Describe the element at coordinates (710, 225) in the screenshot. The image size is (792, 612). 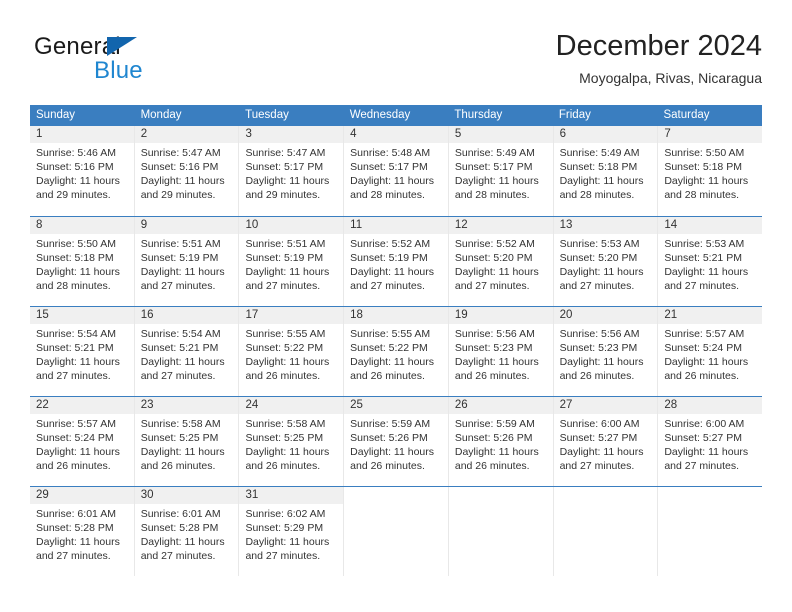
I see `day-number: 14` at that location.